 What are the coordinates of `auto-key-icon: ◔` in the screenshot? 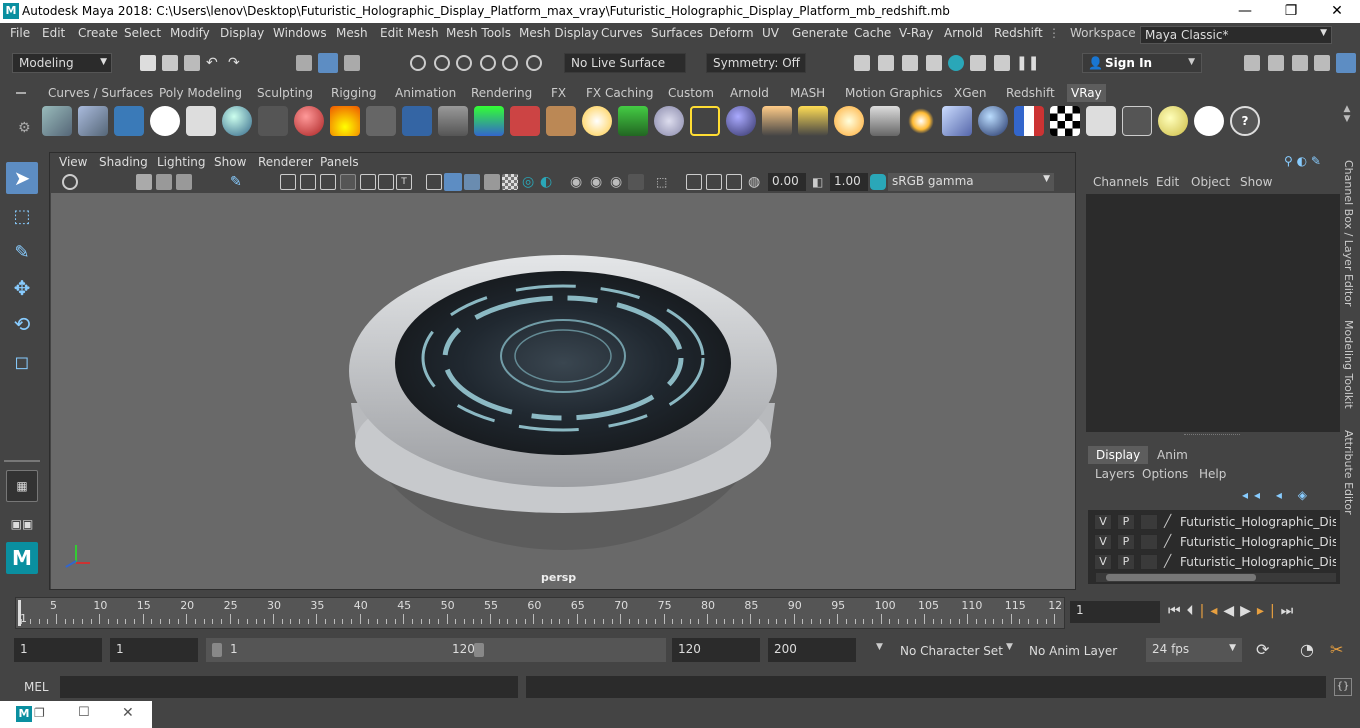 It's located at (1307, 649).